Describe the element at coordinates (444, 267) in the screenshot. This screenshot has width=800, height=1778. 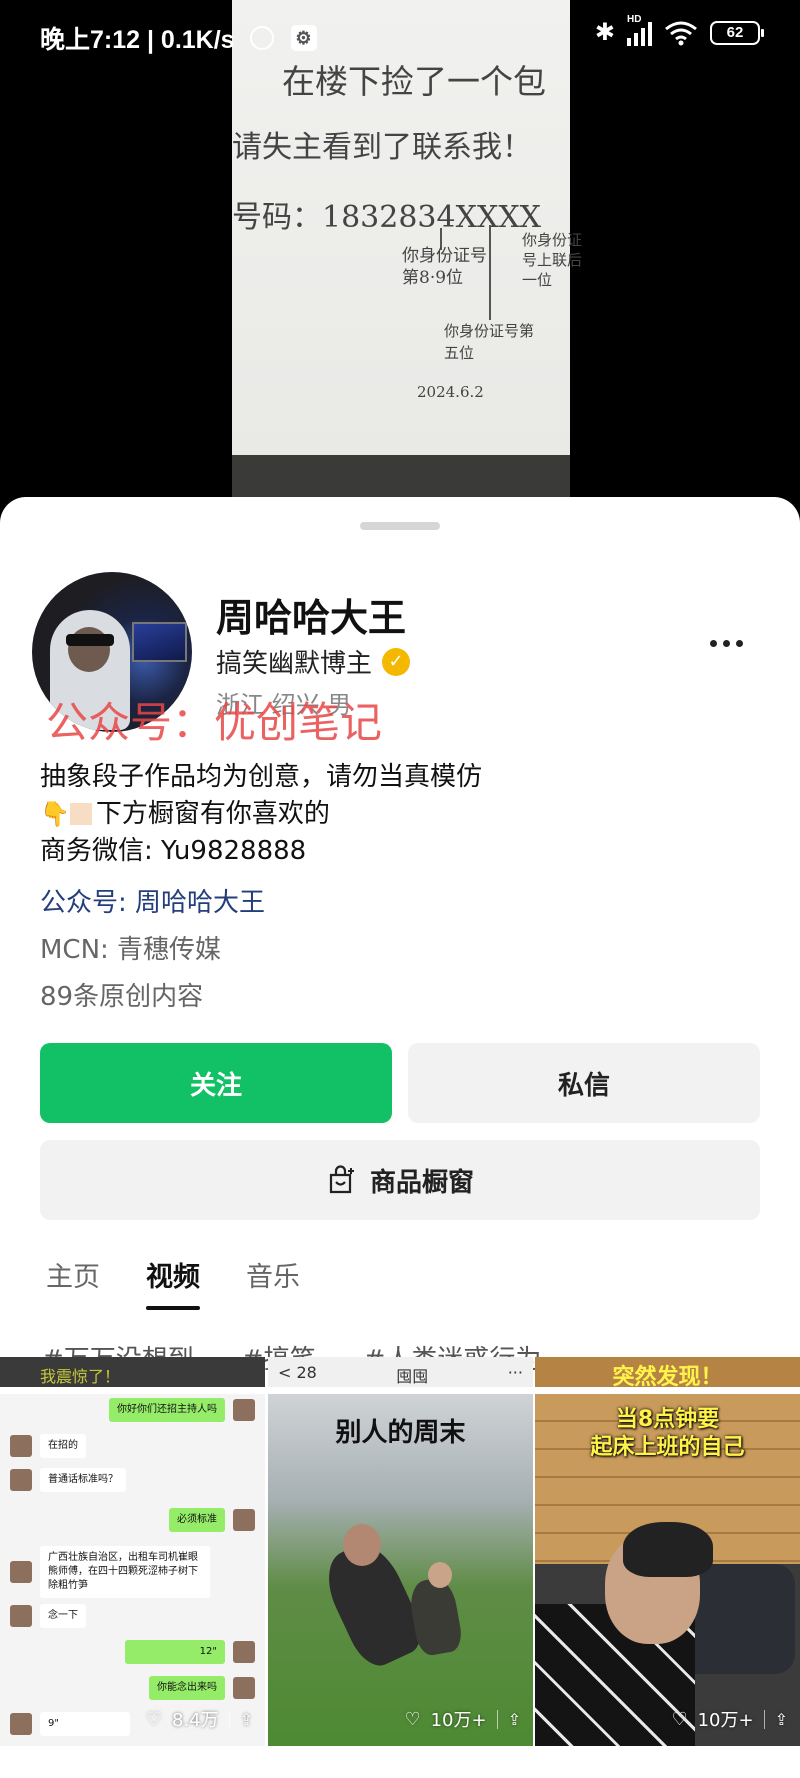
I see `note-id-digits: 你身份证号第8·9位` at that location.